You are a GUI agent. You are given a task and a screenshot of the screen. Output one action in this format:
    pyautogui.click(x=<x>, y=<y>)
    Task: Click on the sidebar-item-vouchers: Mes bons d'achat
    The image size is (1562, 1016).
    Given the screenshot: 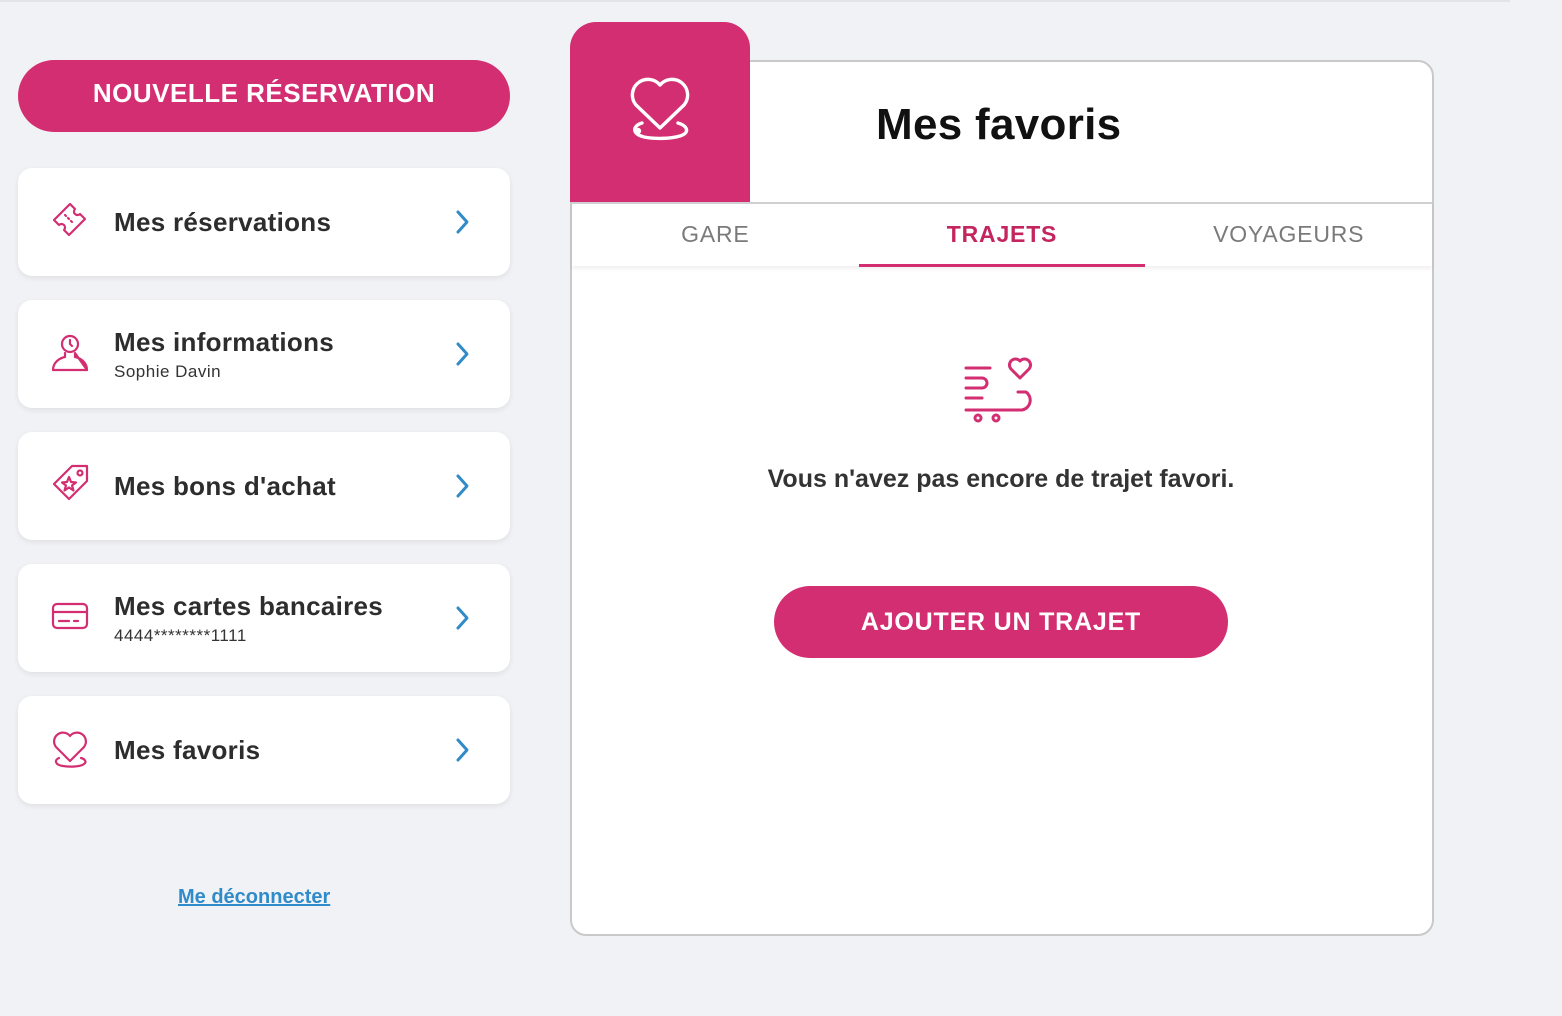 What is the action you would take?
    pyautogui.click(x=264, y=486)
    